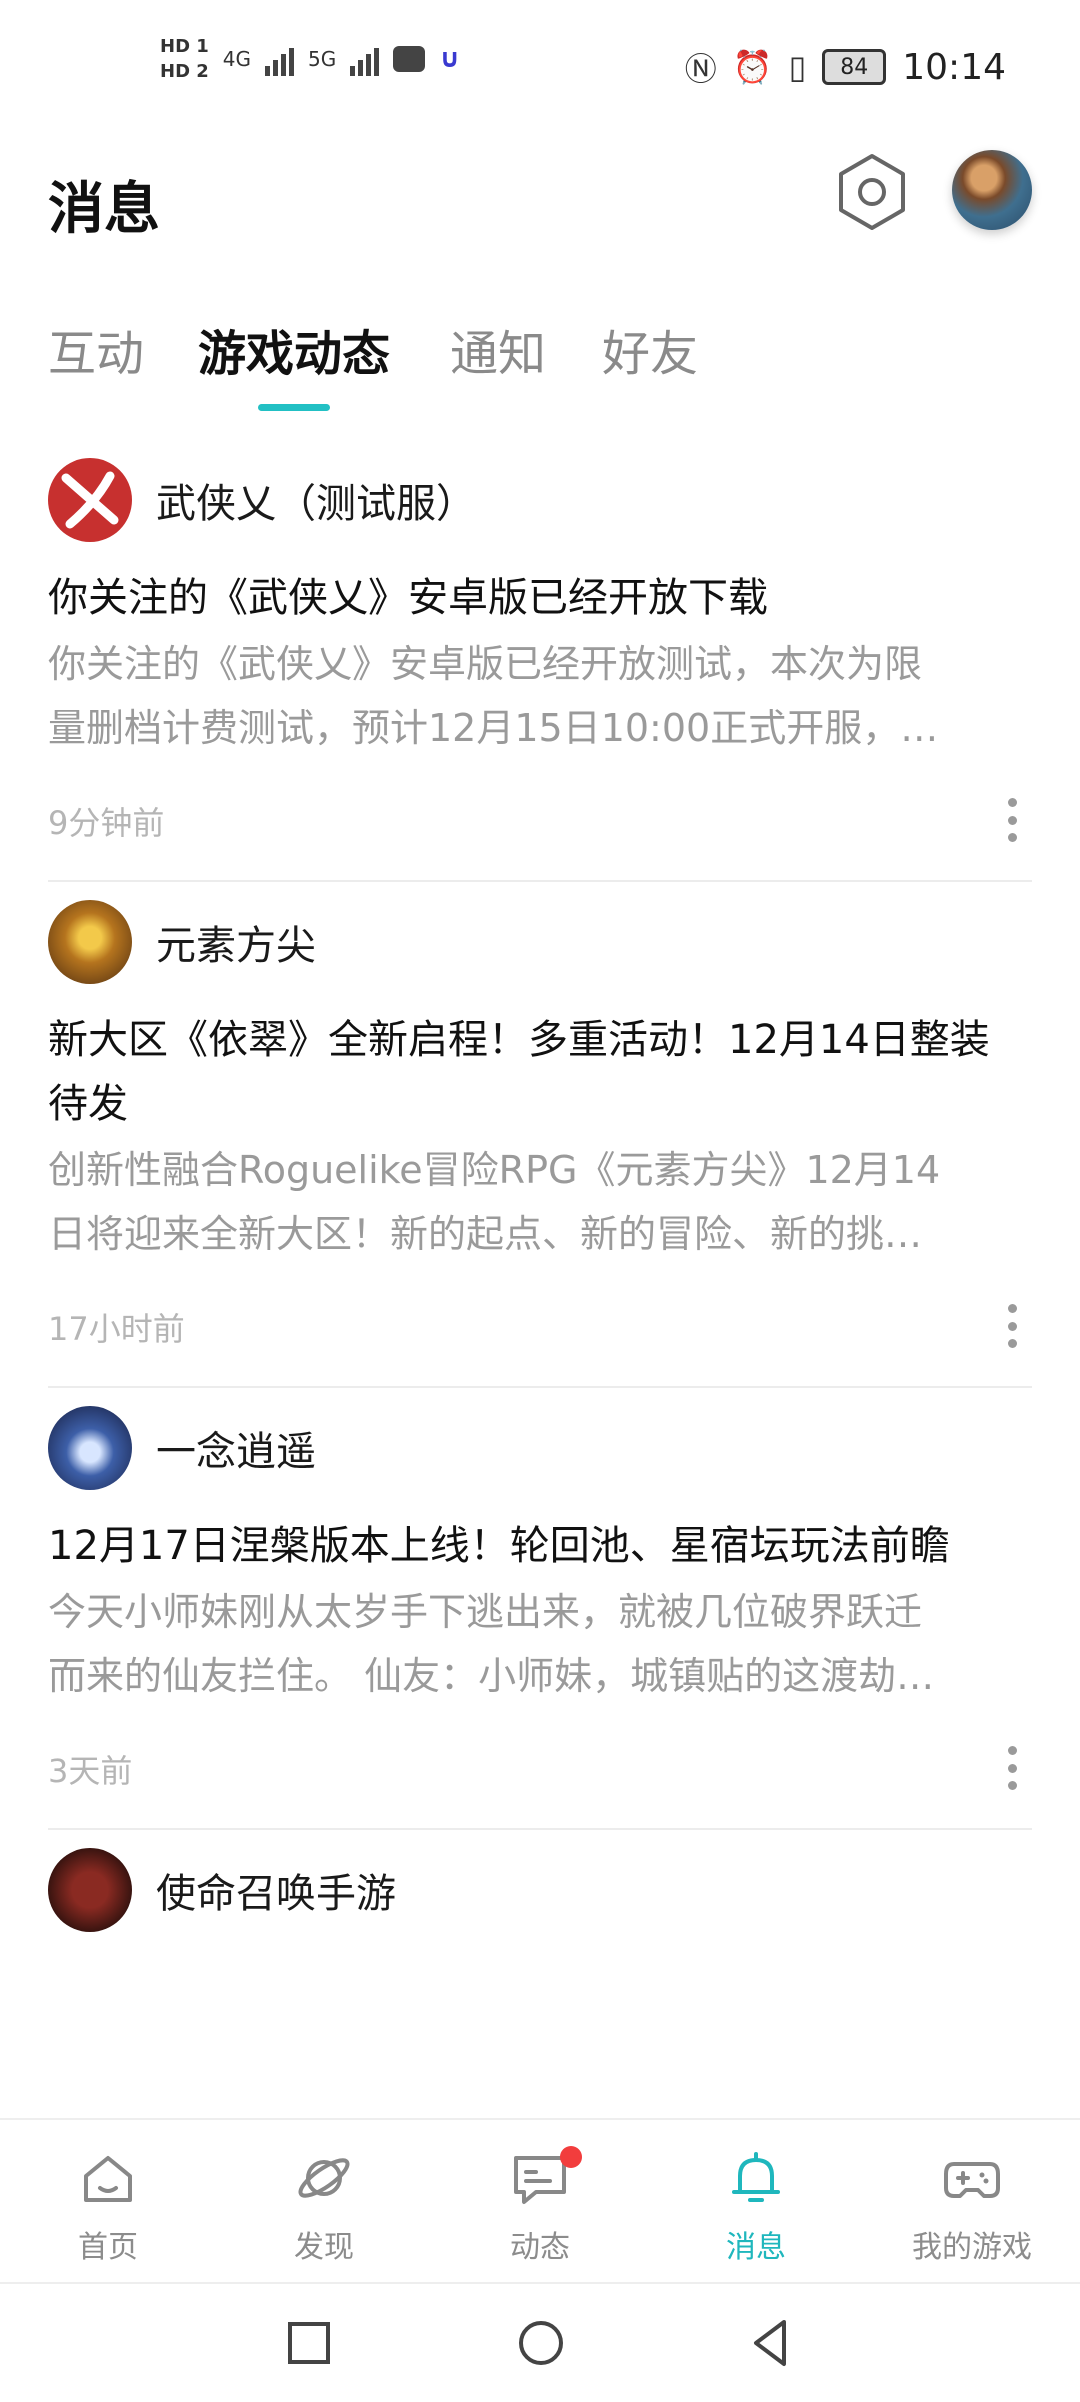 The height and width of the screenshot is (2402, 1080). Describe the element at coordinates (324, 2247) in the screenshot. I see `nav-label: 发现` at that location.